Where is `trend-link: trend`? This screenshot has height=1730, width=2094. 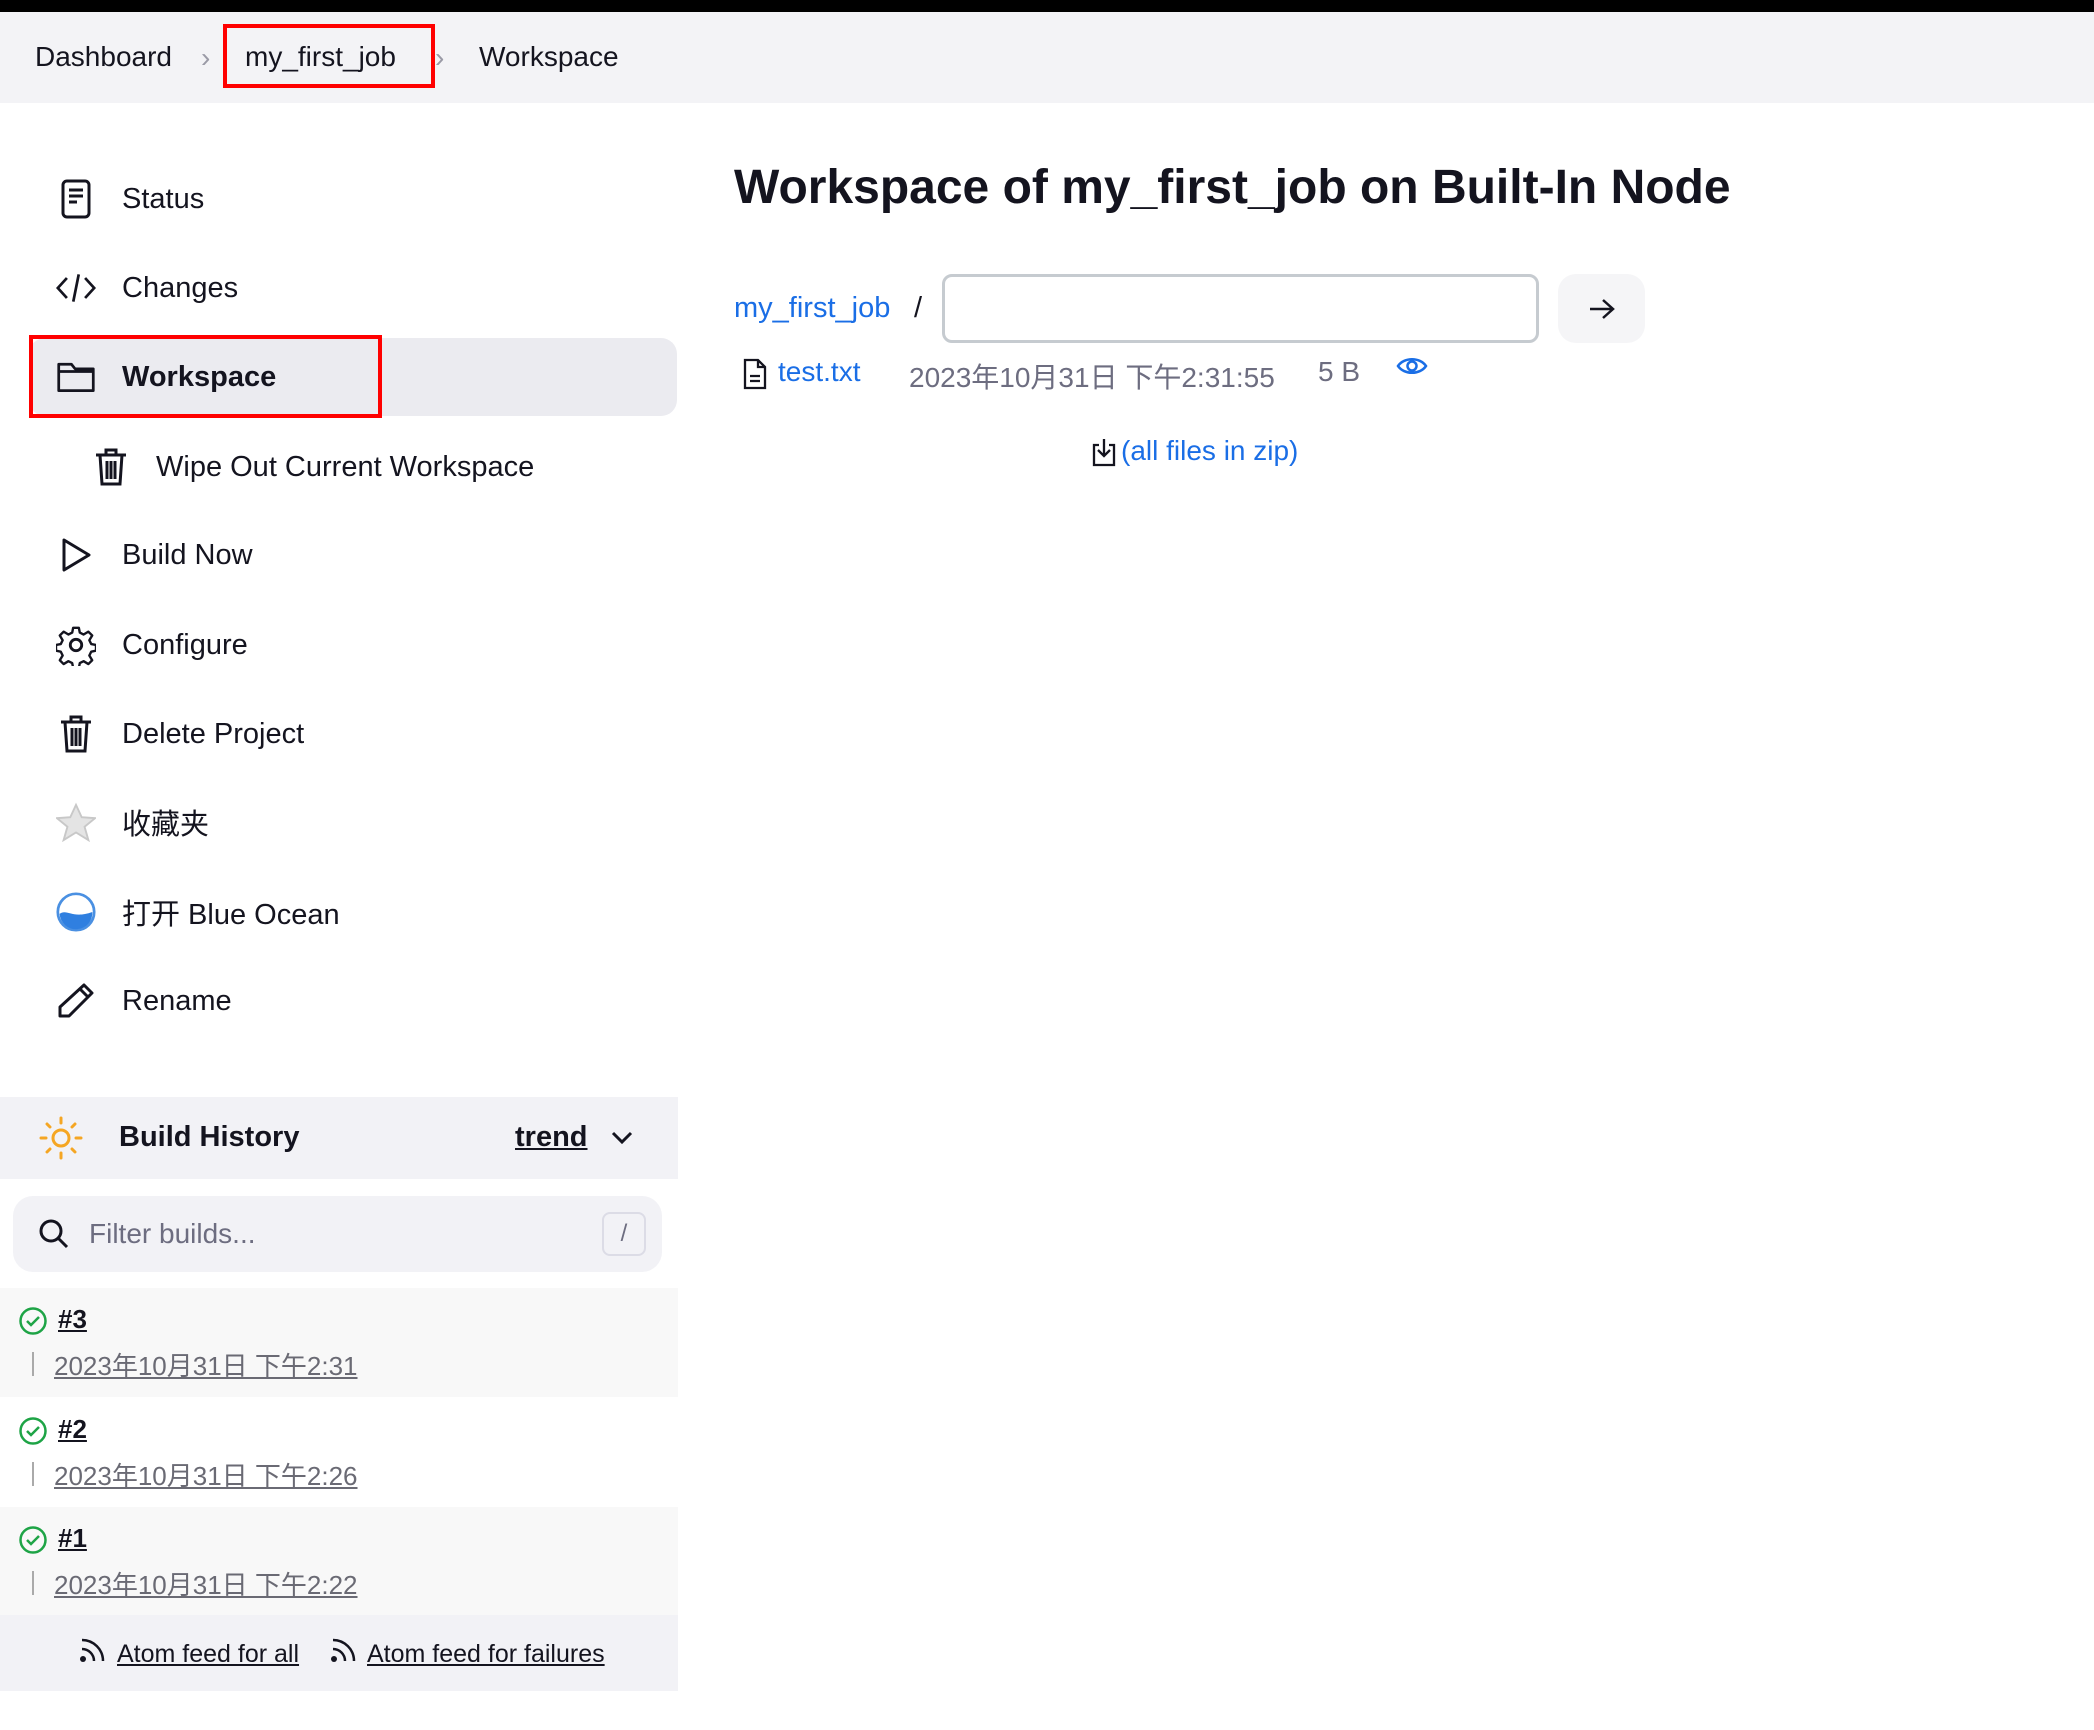 trend-link: trend is located at coordinates (551, 1137).